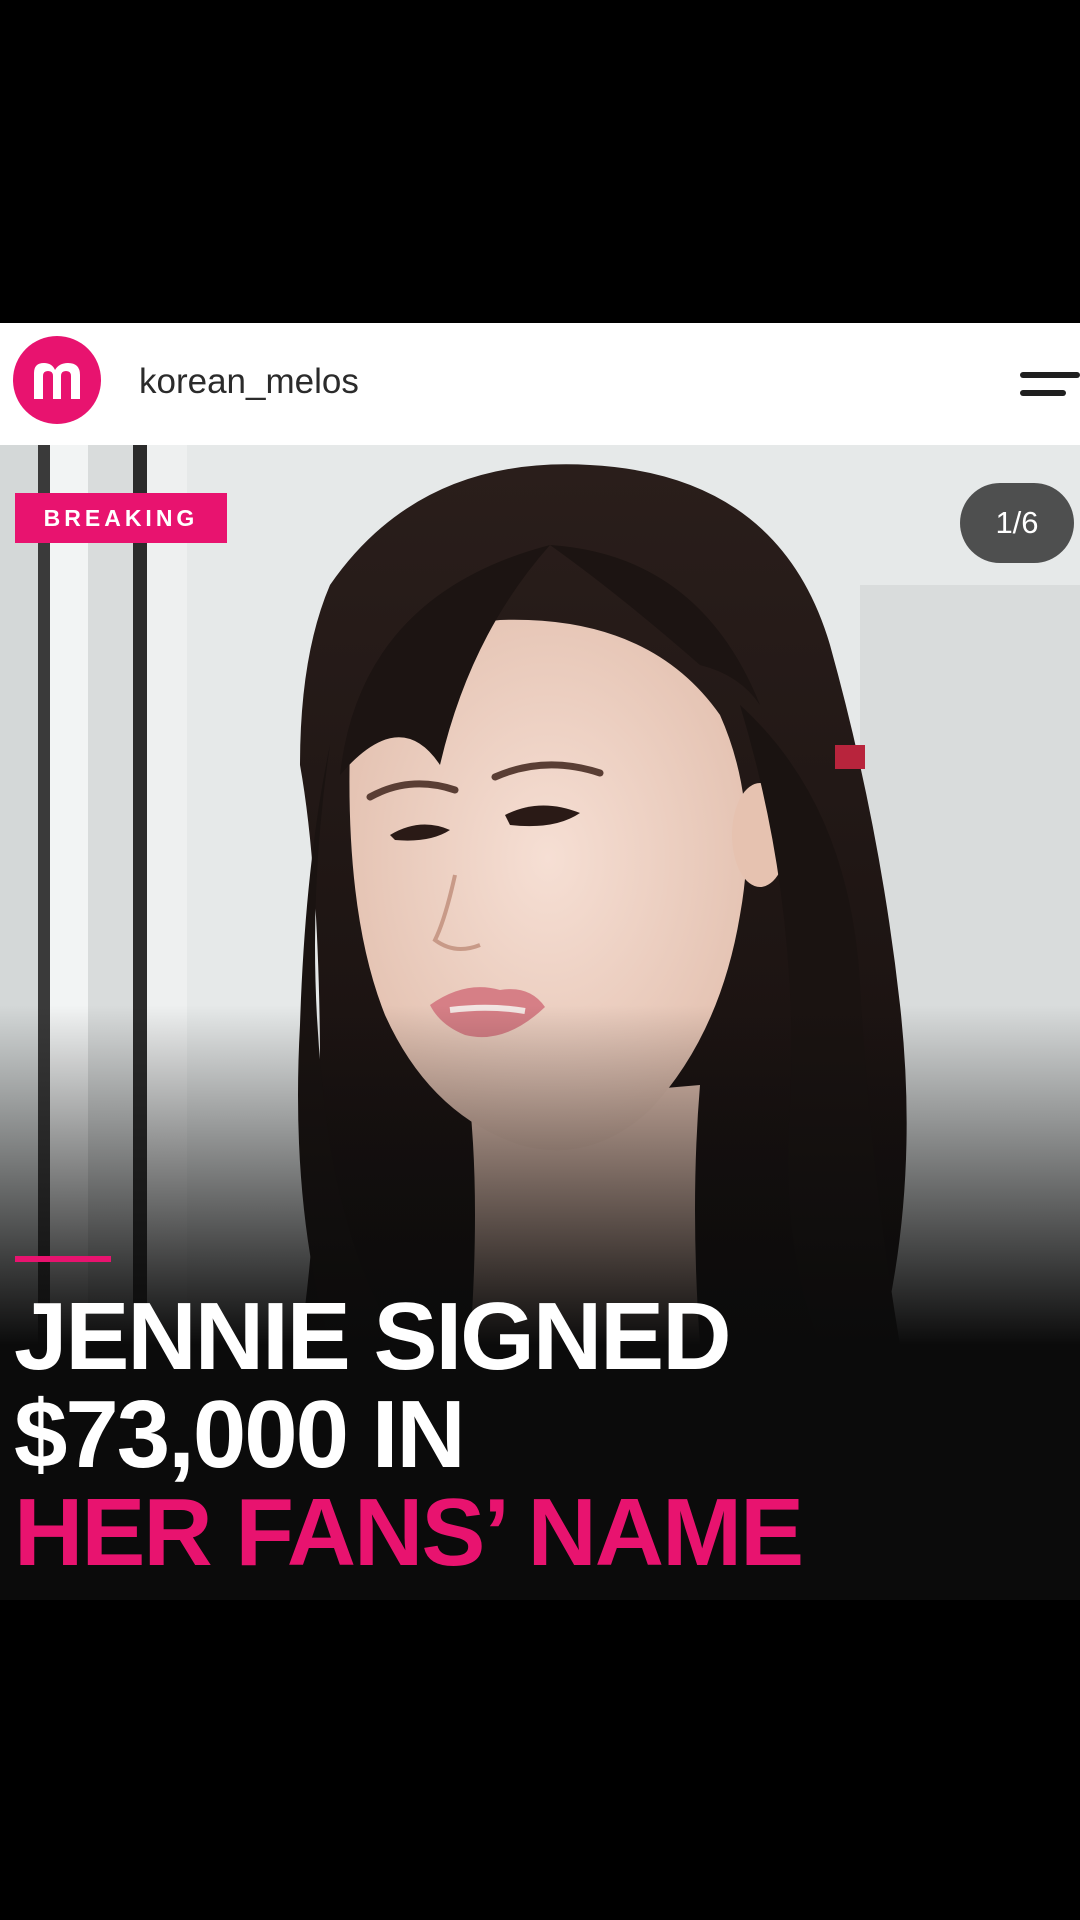 This screenshot has height=1920, width=1080. What do you see at coordinates (1017, 523) in the screenshot?
I see `slide-counter: 1/6` at bounding box center [1017, 523].